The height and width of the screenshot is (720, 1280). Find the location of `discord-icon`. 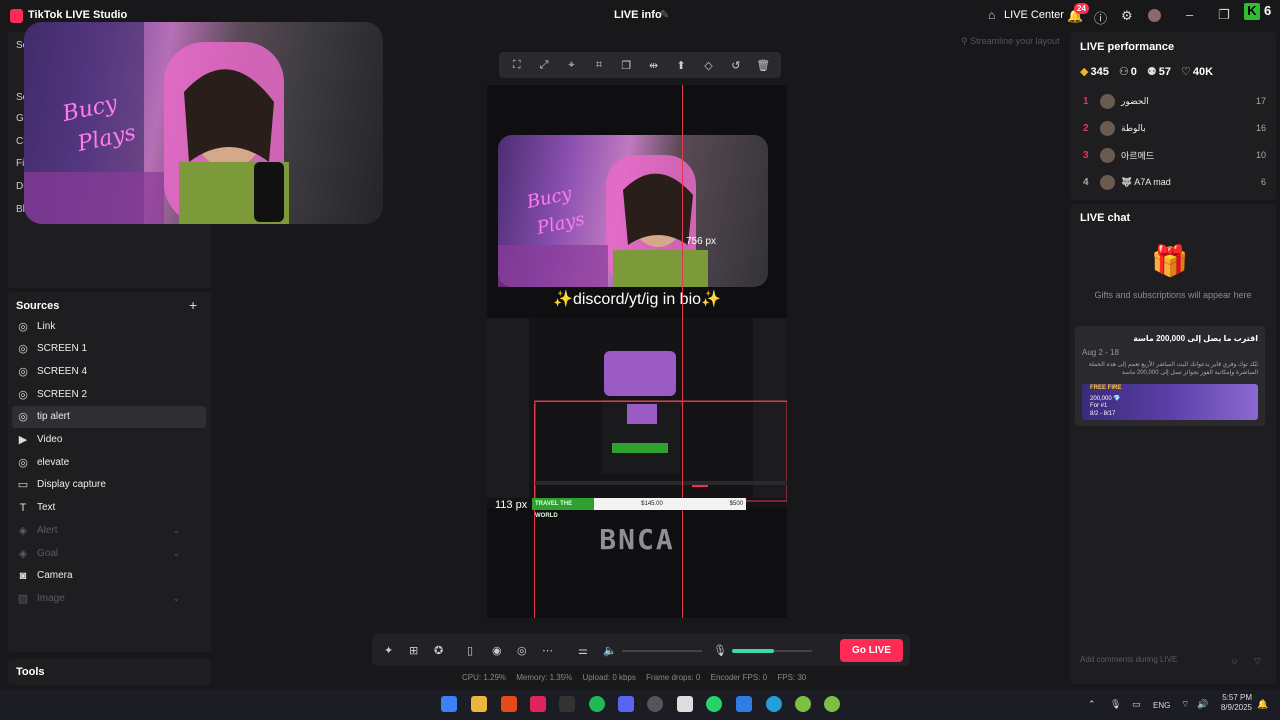

discord-icon is located at coordinates (626, 704).